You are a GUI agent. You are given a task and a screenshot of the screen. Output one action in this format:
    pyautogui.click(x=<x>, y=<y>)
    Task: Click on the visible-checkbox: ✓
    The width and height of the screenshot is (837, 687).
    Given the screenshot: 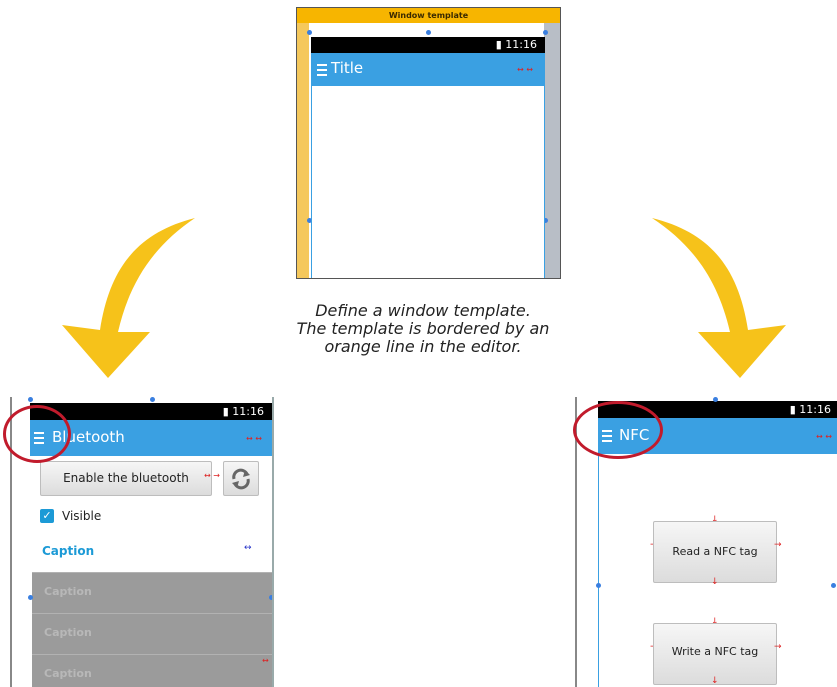 What is the action you would take?
    pyautogui.click(x=47, y=516)
    